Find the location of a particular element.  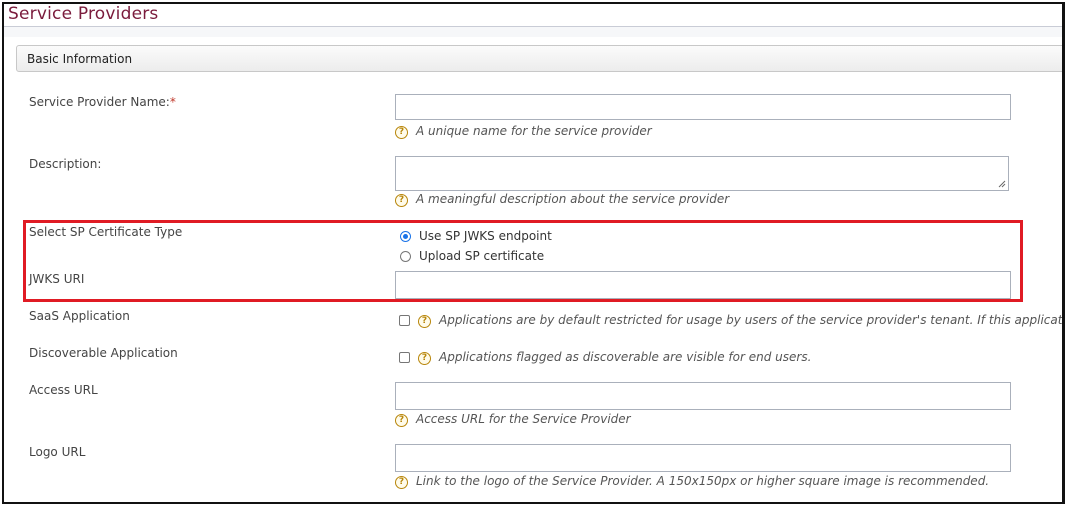

radio-option-upload: Upload SP certificate is located at coordinates (472, 256).